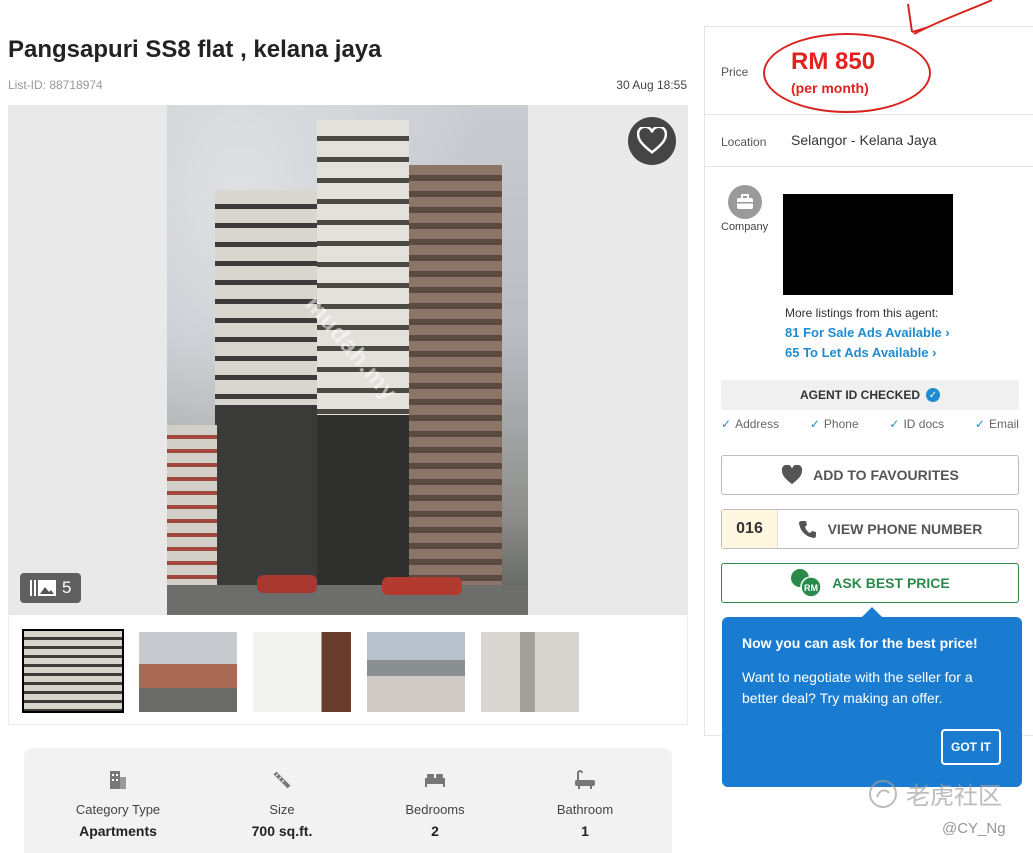  What do you see at coordinates (954, 796) in the screenshot?
I see `forum-watermark-text: 老虎社区` at bounding box center [954, 796].